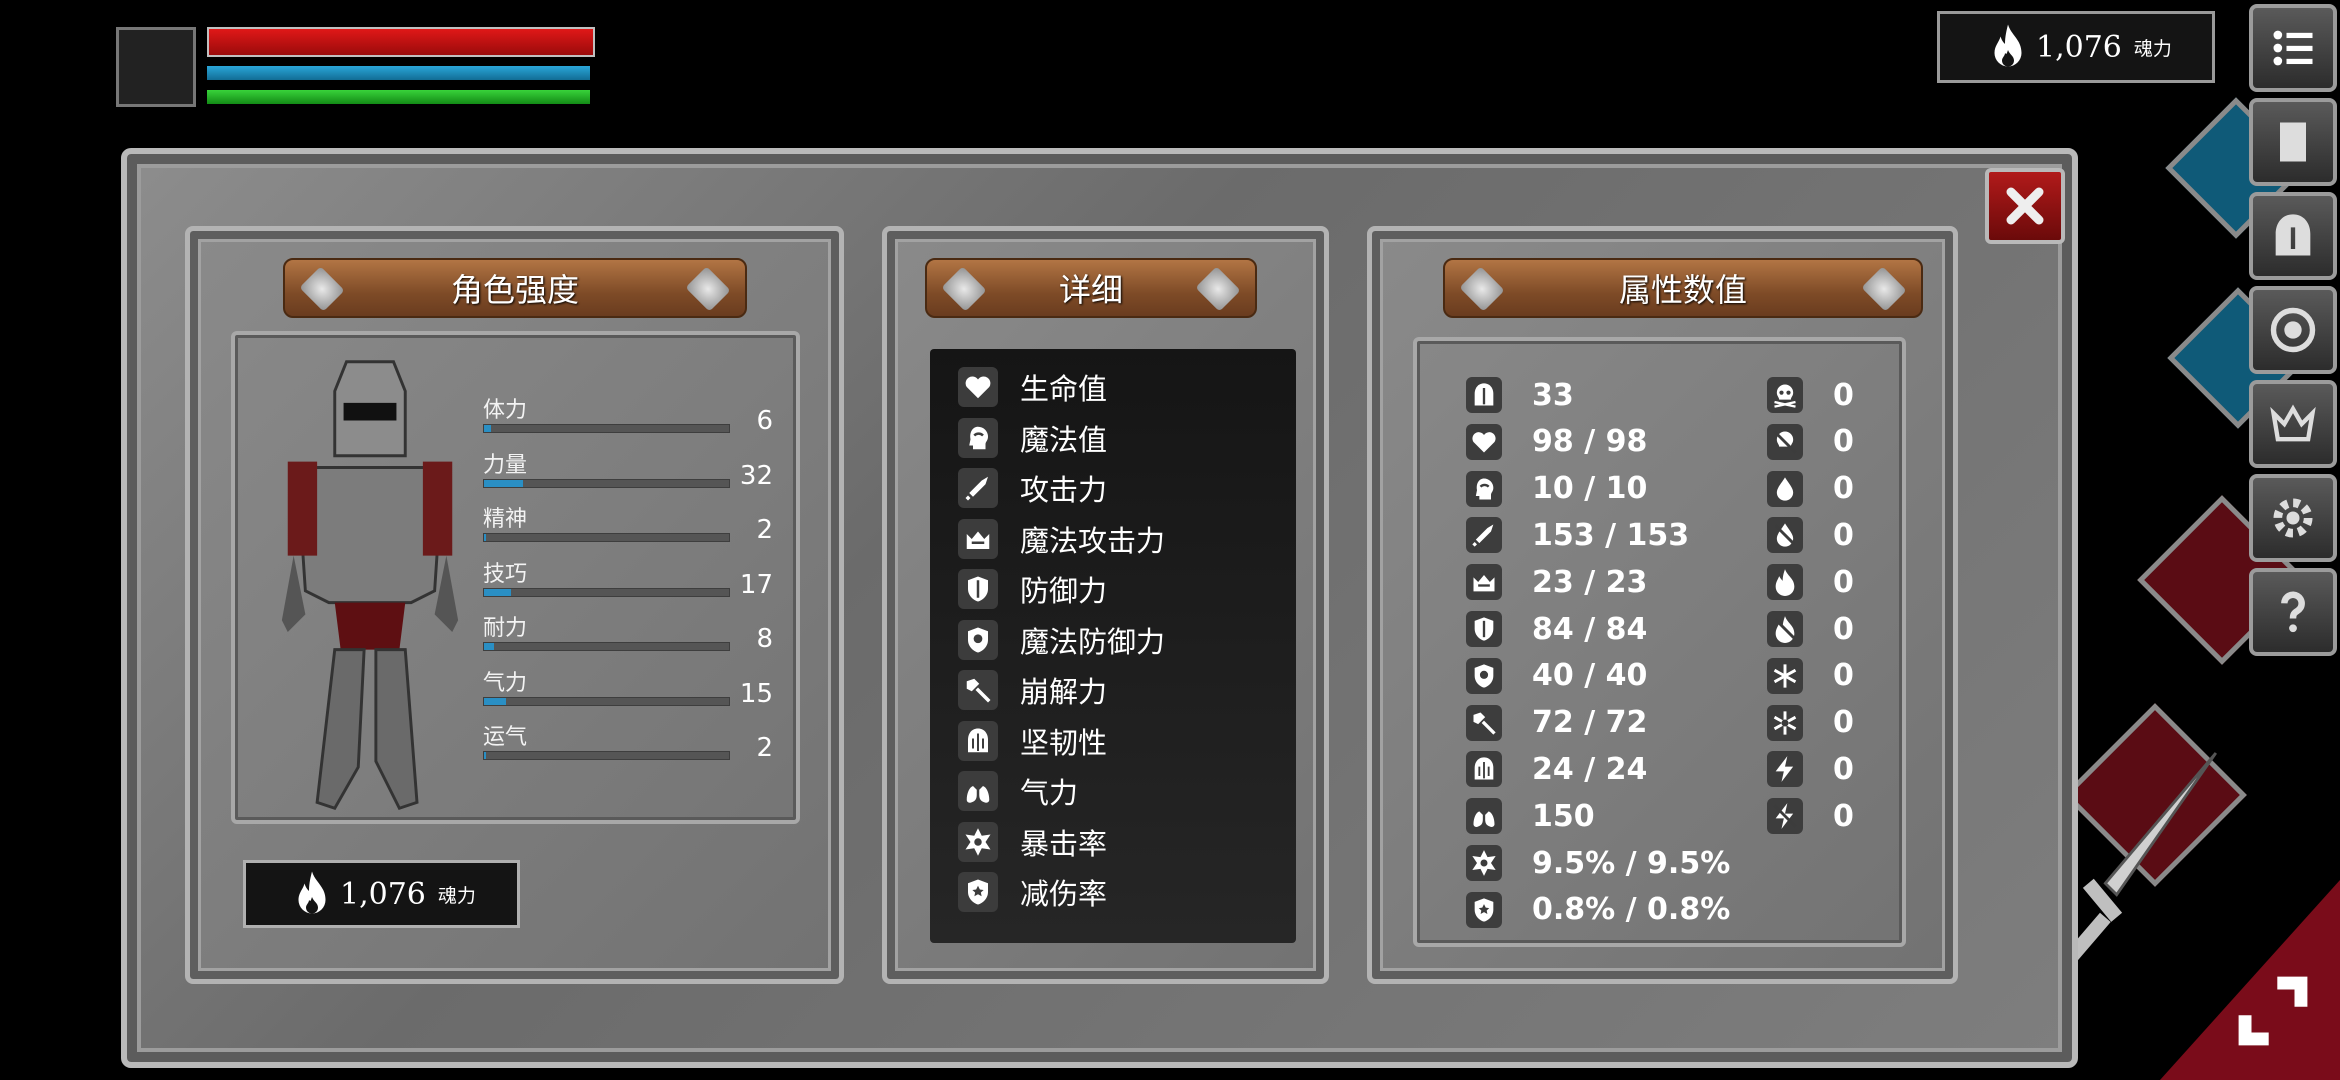 The width and height of the screenshot is (2340, 1080). What do you see at coordinates (1785, 722) in the screenshot?
I see `frost-resist-icon` at bounding box center [1785, 722].